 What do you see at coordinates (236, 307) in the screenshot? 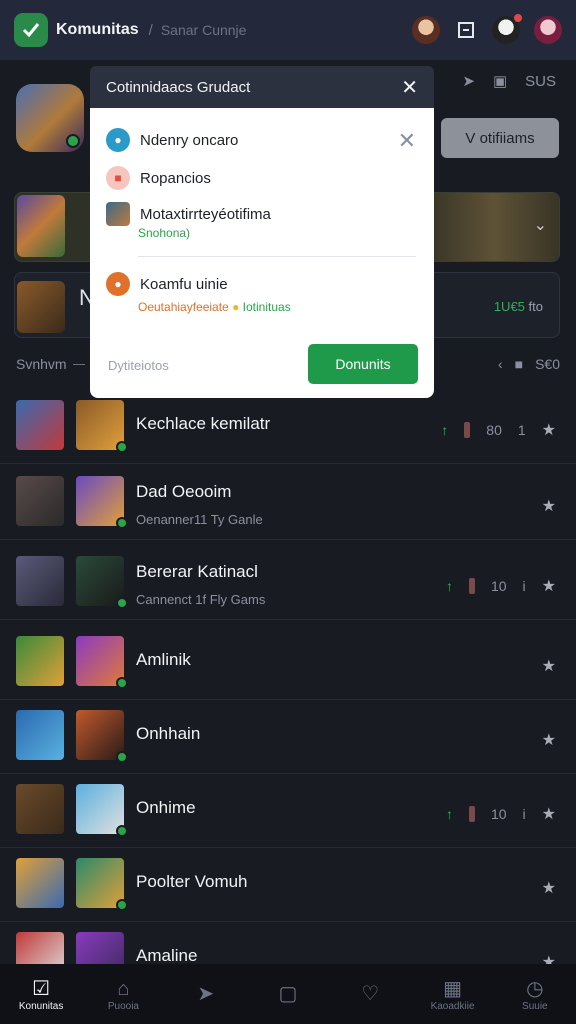
I see `coin-icon: ●` at bounding box center [236, 307].